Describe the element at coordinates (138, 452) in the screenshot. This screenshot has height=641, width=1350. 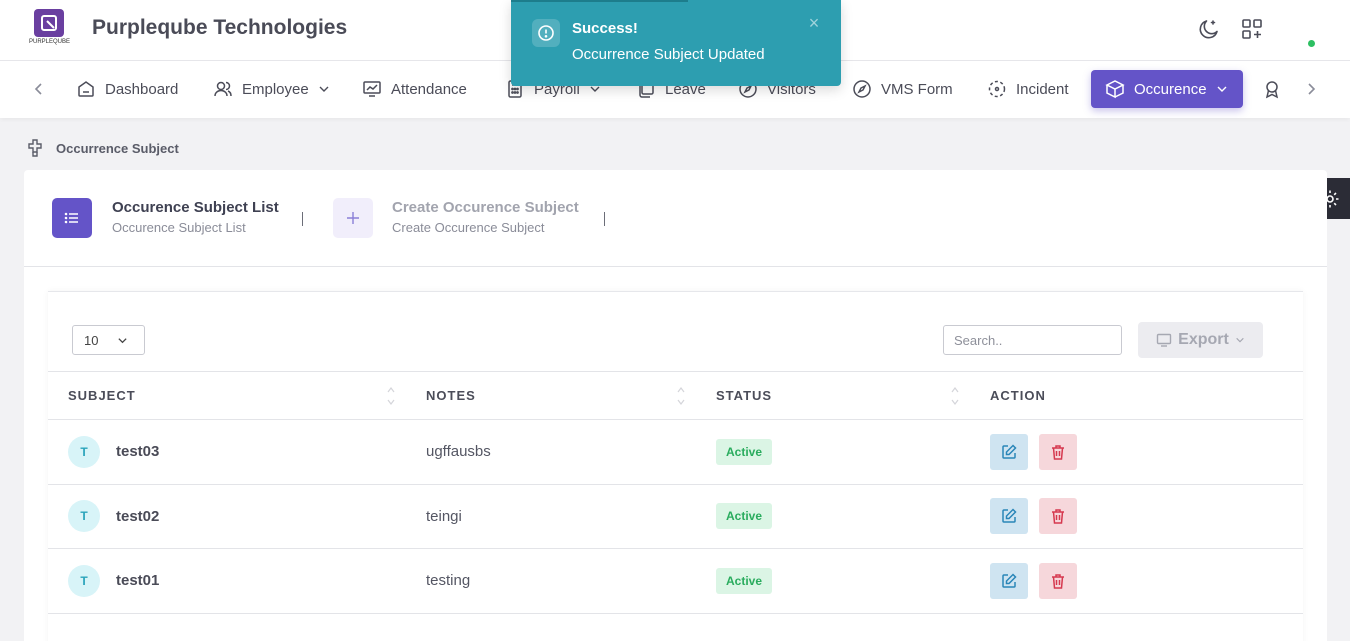
I see `subject-name: test03` at that location.